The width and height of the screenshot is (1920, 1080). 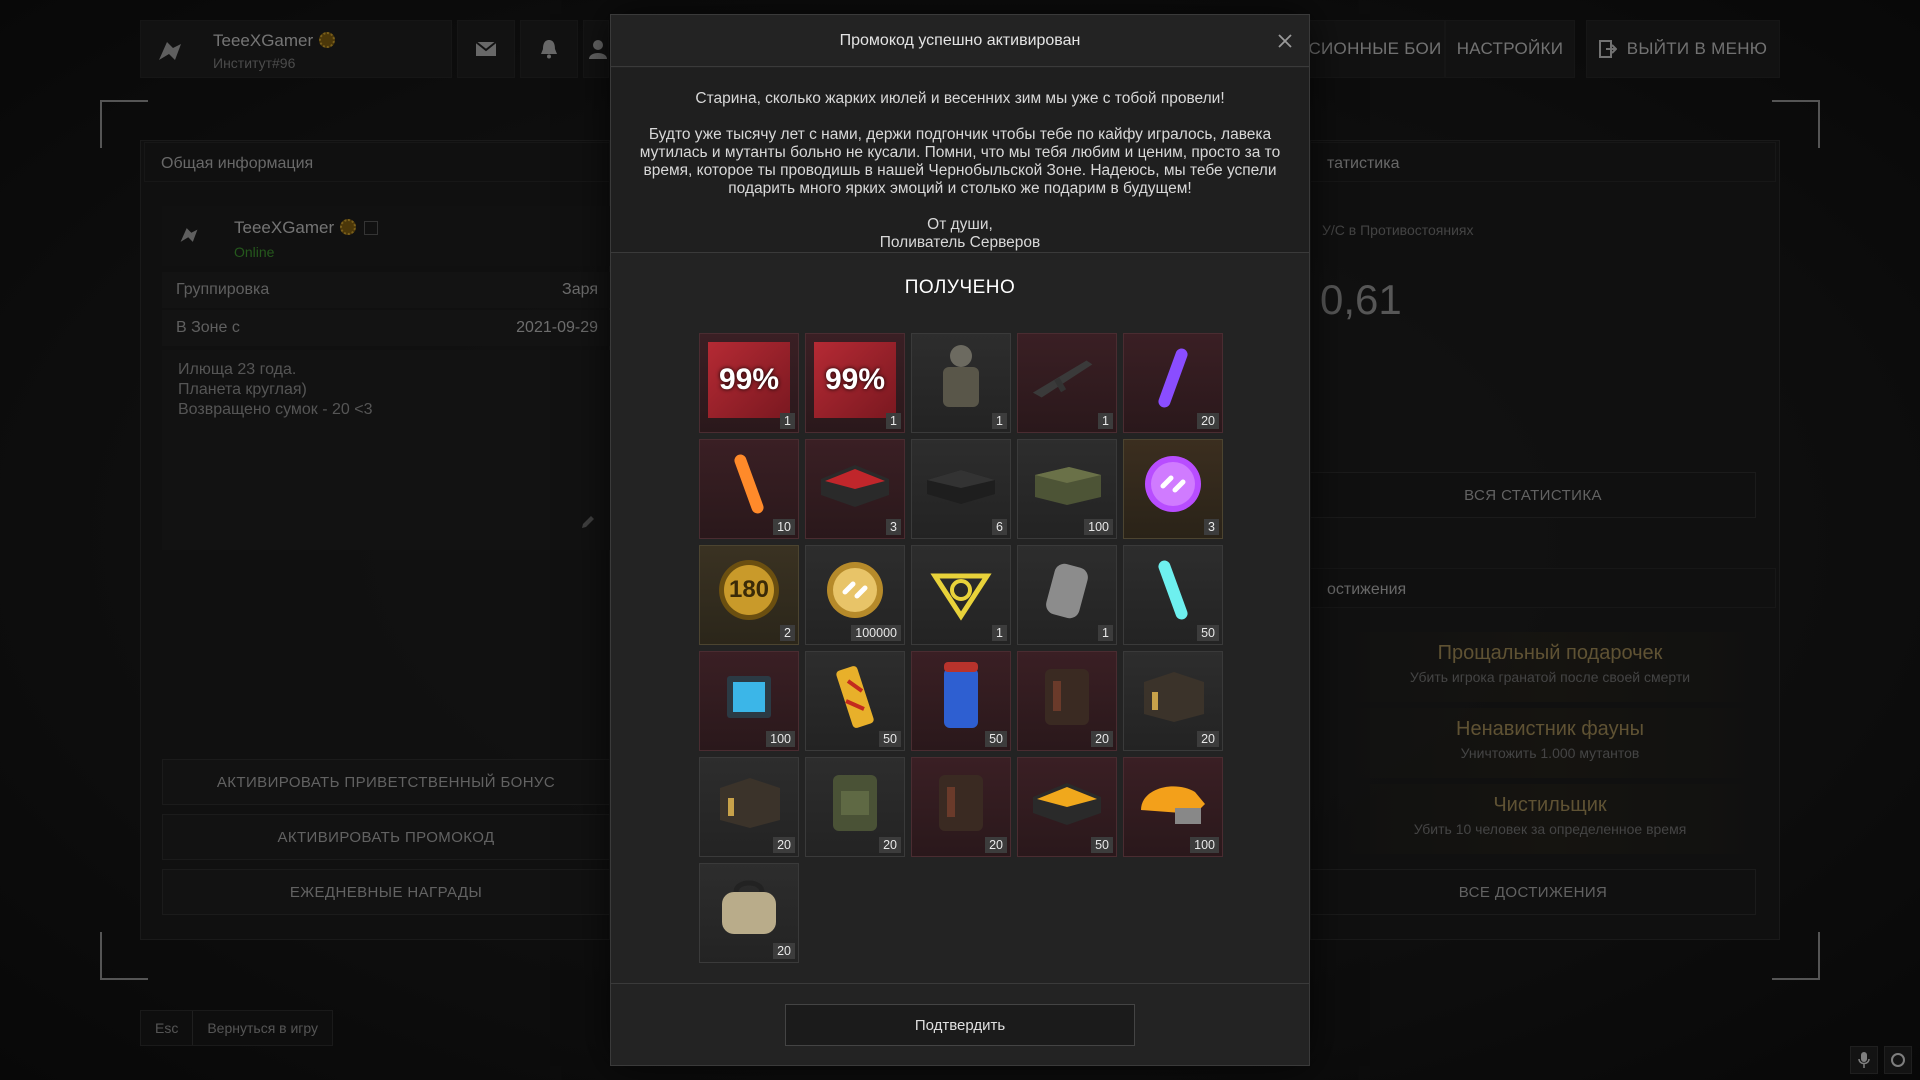 I want to click on purple-stick-icon, so click(x=1173, y=378).